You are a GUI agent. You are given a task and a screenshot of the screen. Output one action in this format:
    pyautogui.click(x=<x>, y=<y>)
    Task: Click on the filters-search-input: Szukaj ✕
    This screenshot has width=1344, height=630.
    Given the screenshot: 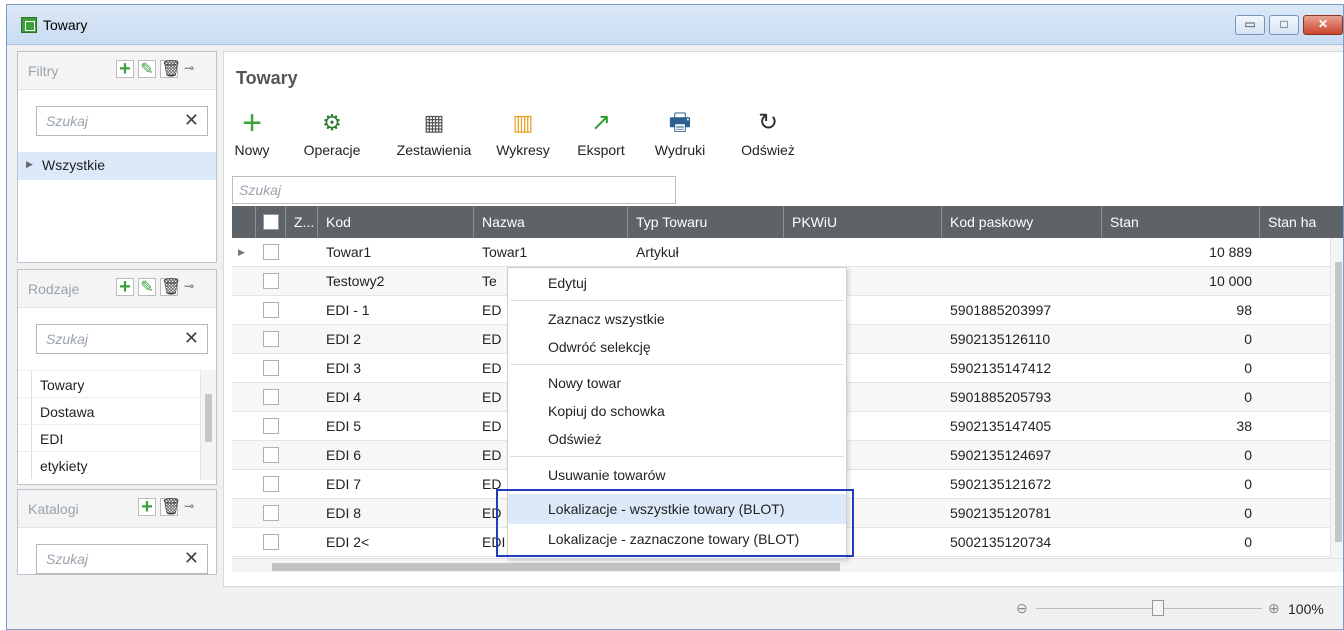 What is the action you would take?
    pyautogui.click(x=122, y=121)
    